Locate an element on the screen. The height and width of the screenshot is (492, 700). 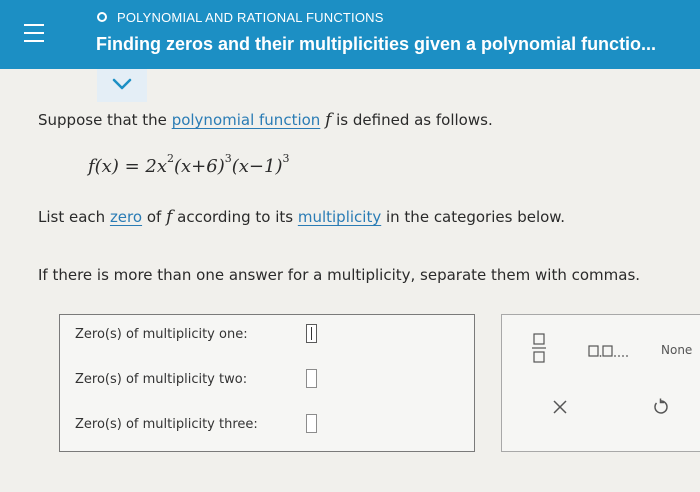
menu-icon is located at coordinates (34, 33).